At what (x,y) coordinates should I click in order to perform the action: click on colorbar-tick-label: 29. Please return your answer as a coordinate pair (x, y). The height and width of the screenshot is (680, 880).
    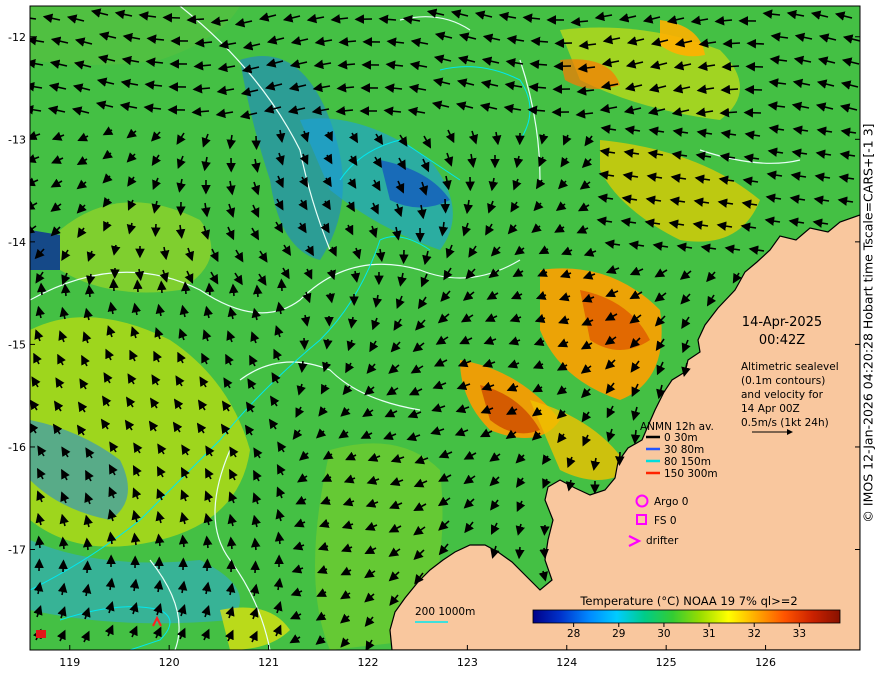
    Looking at the image, I should click on (618, 634).